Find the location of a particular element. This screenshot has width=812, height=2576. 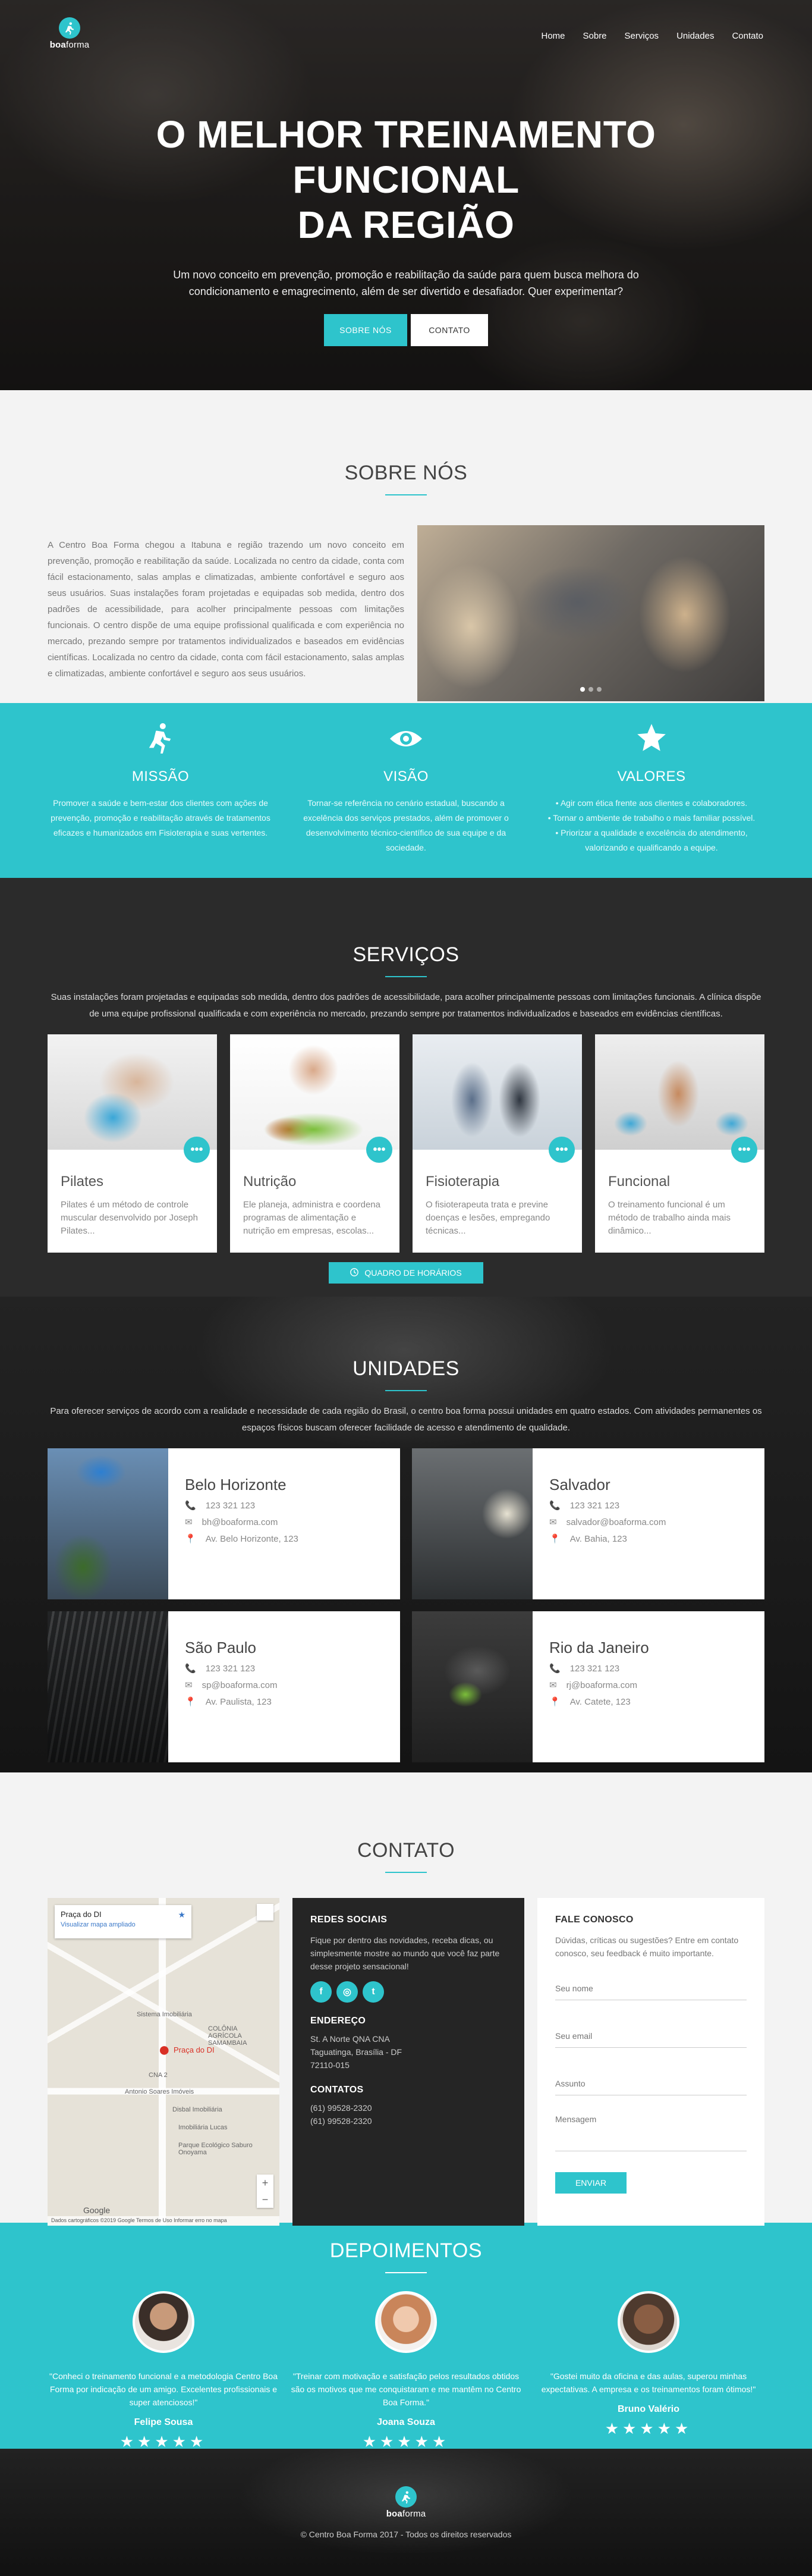

footer-logo: boaforma is located at coordinates (406, 2502).